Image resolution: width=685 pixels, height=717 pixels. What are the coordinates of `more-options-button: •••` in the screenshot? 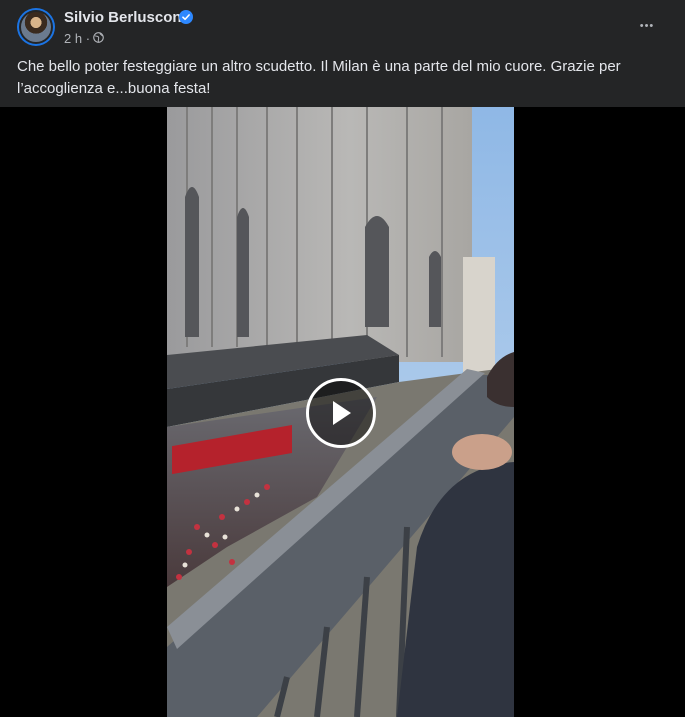 It's located at (647, 26).